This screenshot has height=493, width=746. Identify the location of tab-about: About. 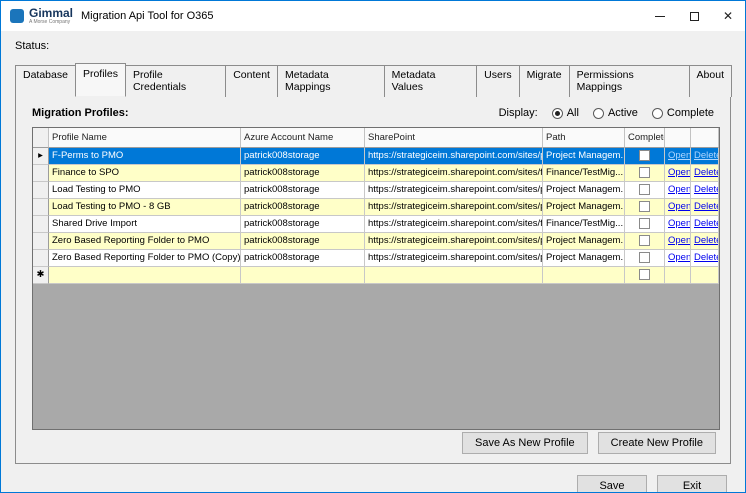
(710, 81).